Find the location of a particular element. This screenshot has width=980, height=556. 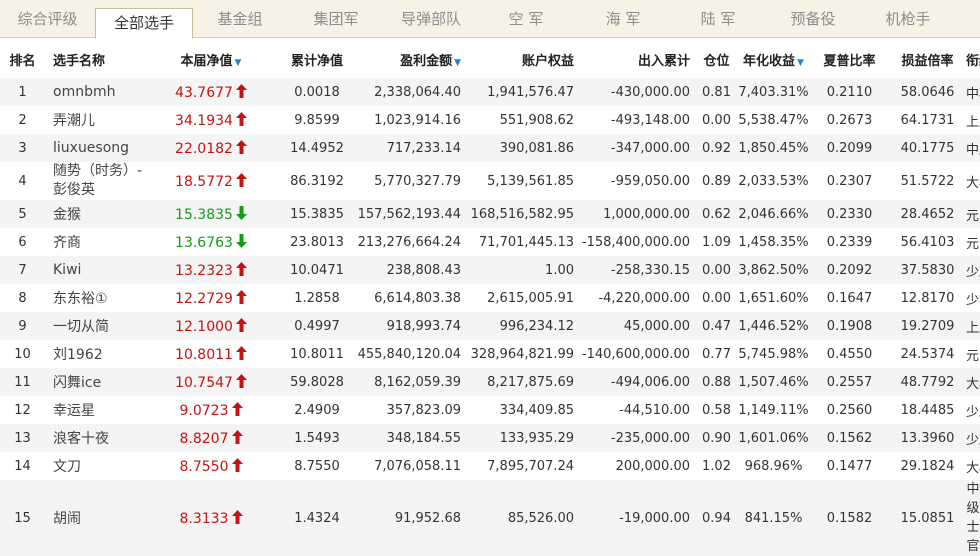

tab-fund-group: 基金组 is located at coordinates (240, 19).